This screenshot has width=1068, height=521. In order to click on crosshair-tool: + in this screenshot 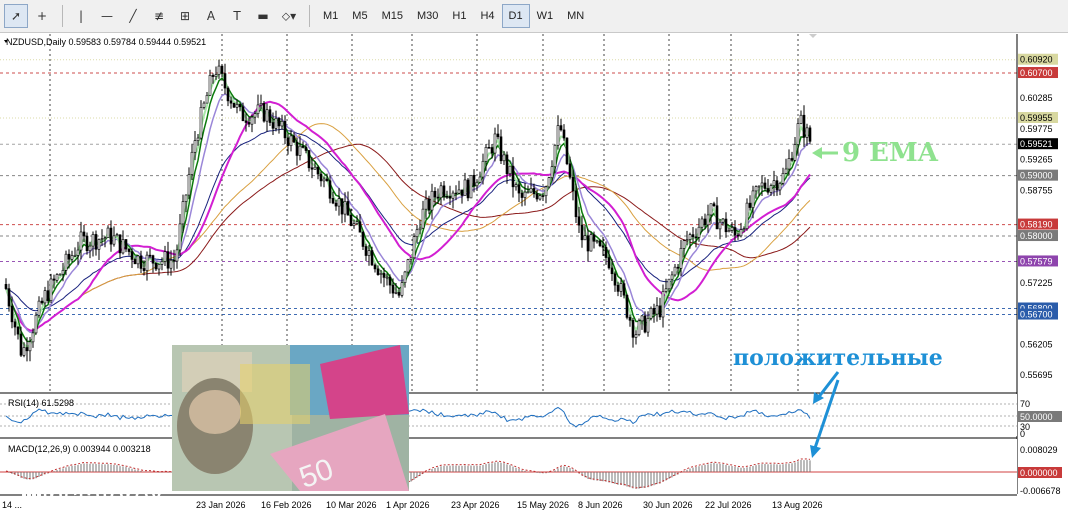, I will do `click(42, 16)`.